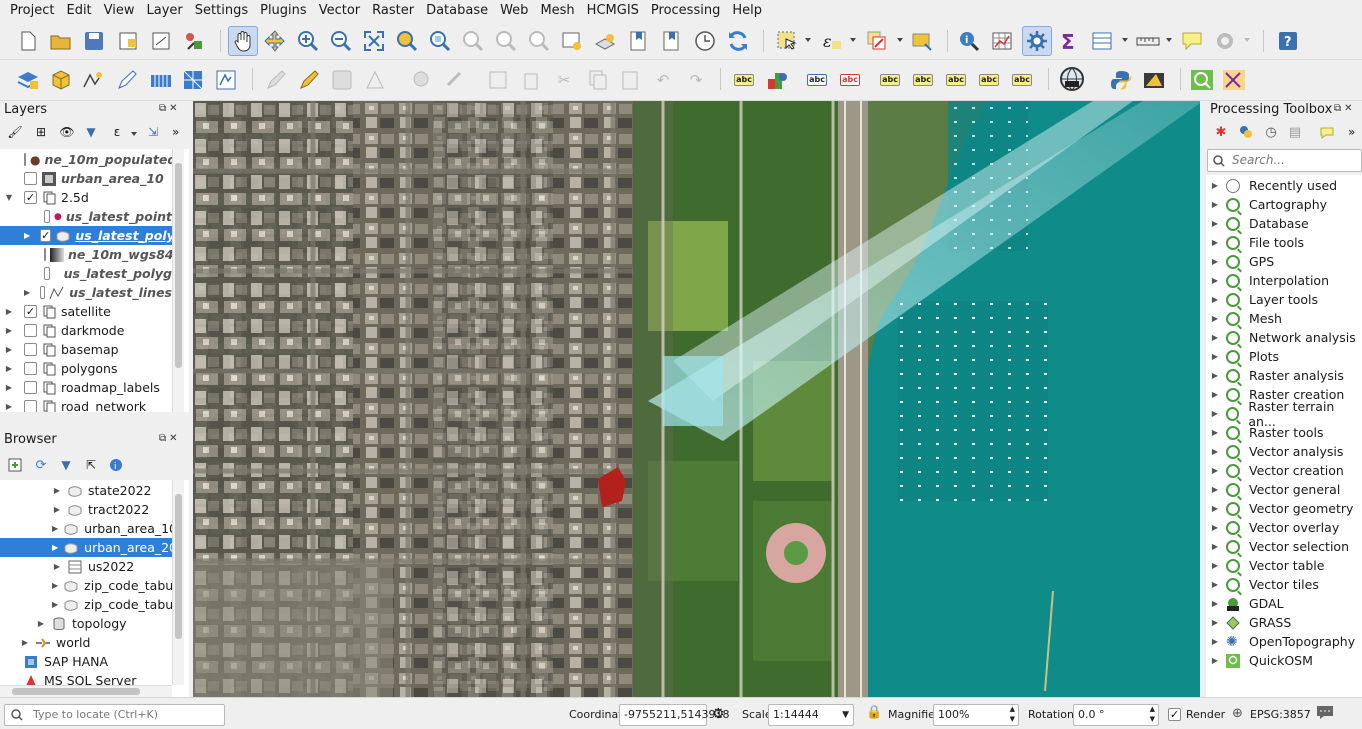 This screenshot has height=729, width=1362. Describe the element at coordinates (1250, 622) in the screenshot. I see `toolbox-item-grass: ▶ GRASS` at that location.